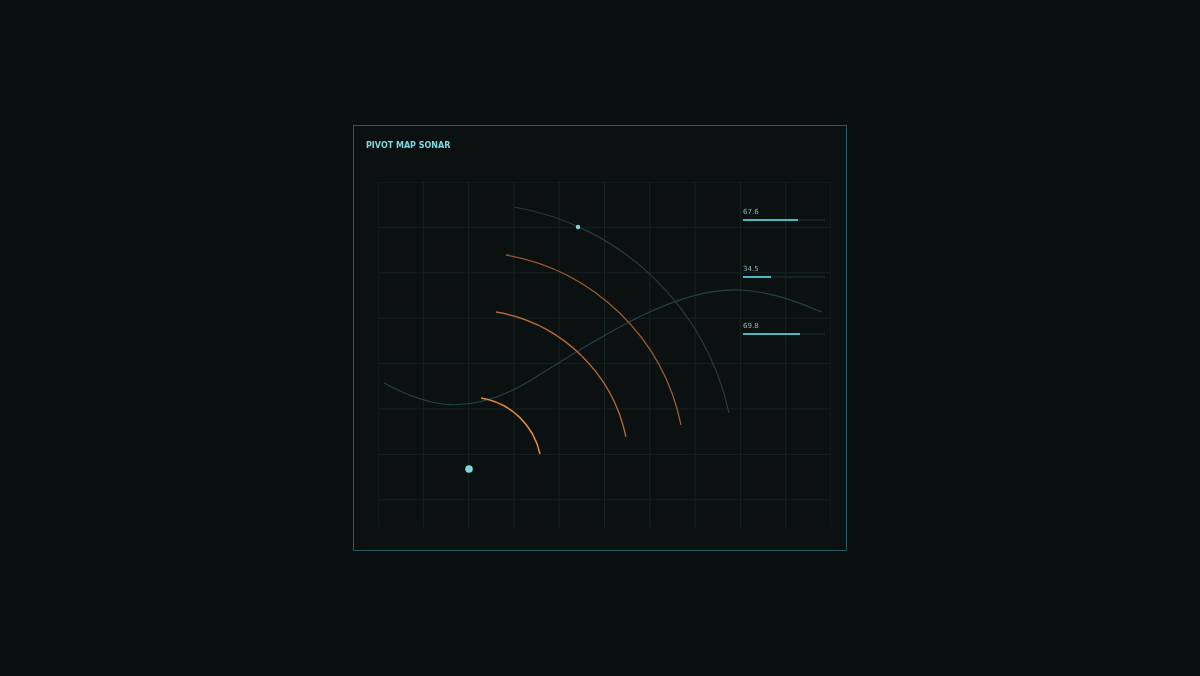  What do you see at coordinates (408, 146) in the screenshot?
I see `panel-title: PIVOT MAP SONAR` at bounding box center [408, 146].